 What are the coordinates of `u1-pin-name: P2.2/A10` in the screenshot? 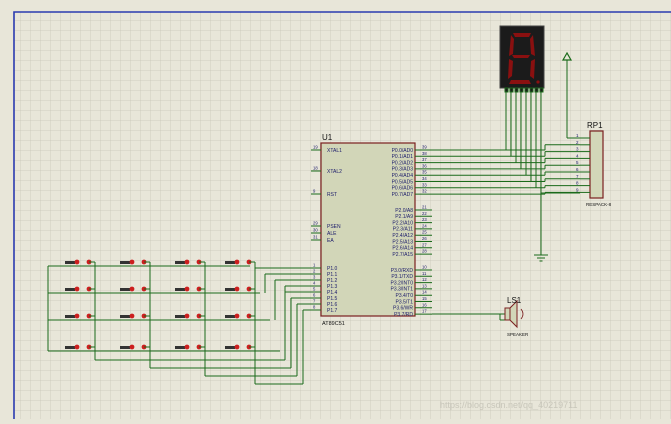 It's located at (402, 223).